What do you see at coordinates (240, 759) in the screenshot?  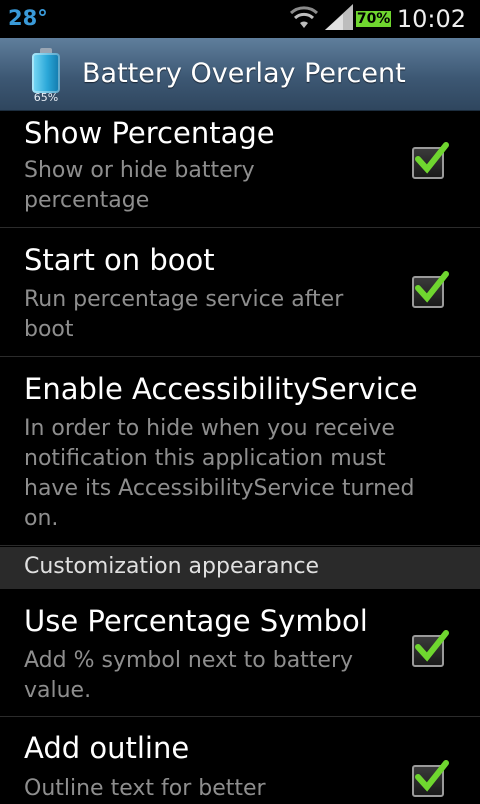 I see `setting-add-outline: Add outline Outline text for better` at bounding box center [240, 759].